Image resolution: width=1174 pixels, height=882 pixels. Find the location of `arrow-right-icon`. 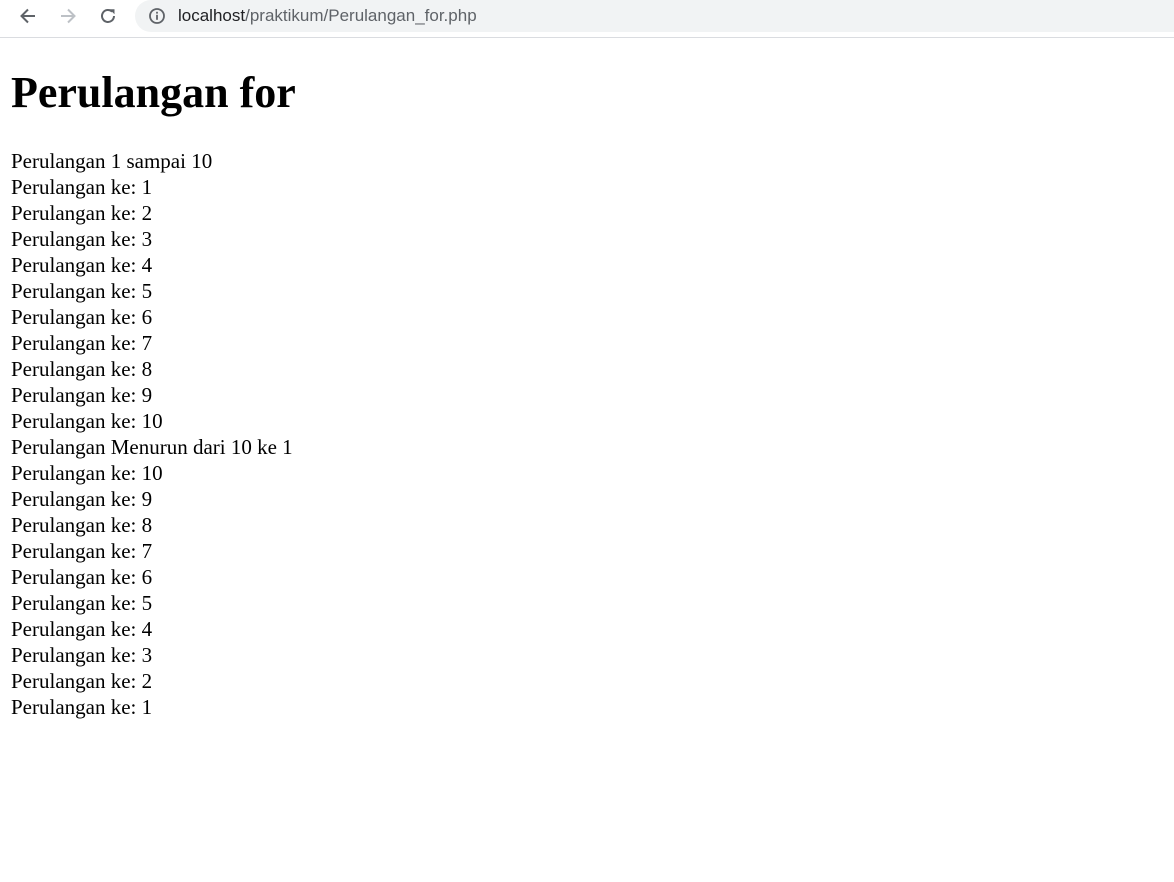

arrow-right-icon is located at coordinates (68, 16).